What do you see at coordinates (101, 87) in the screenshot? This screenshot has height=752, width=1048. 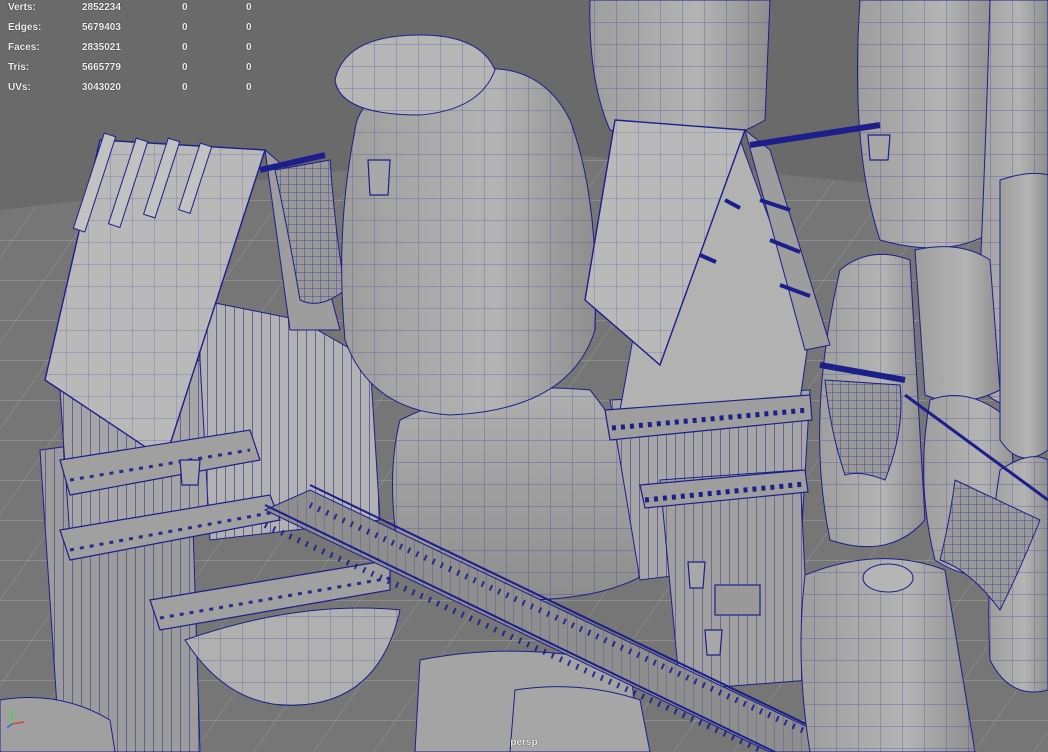 I see `hud-total: 3043020` at bounding box center [101, 87].